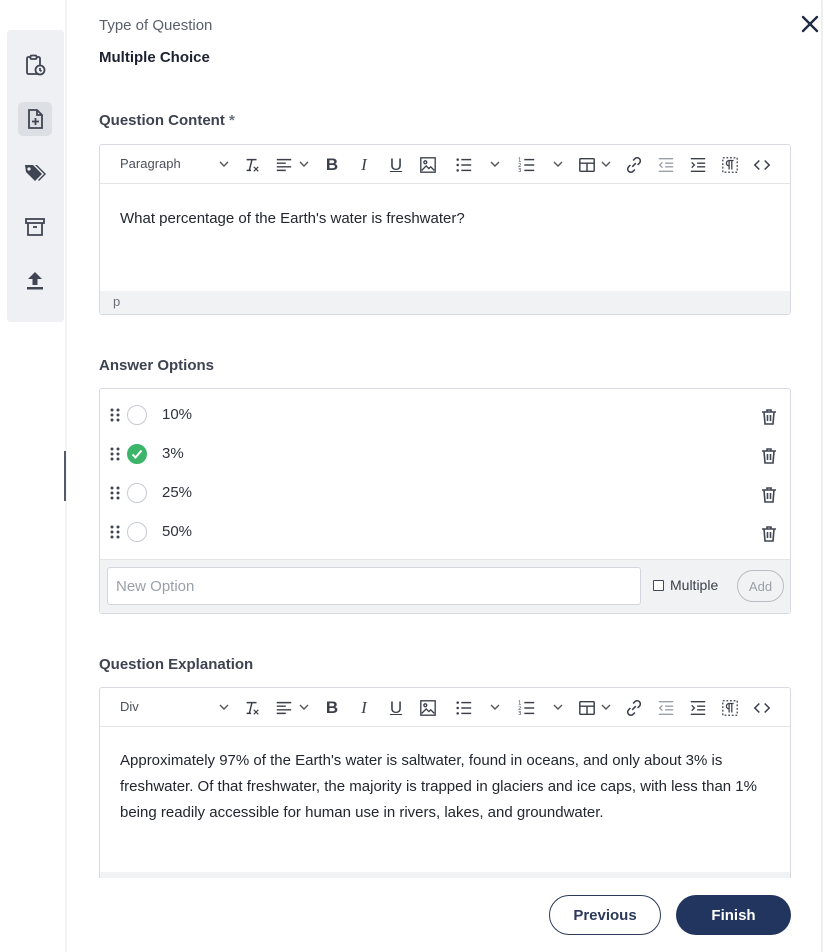  What do you see at coordinates (232, 120) in the screenshot?
I see `required-mark: *` at bounding box center [232, 120].